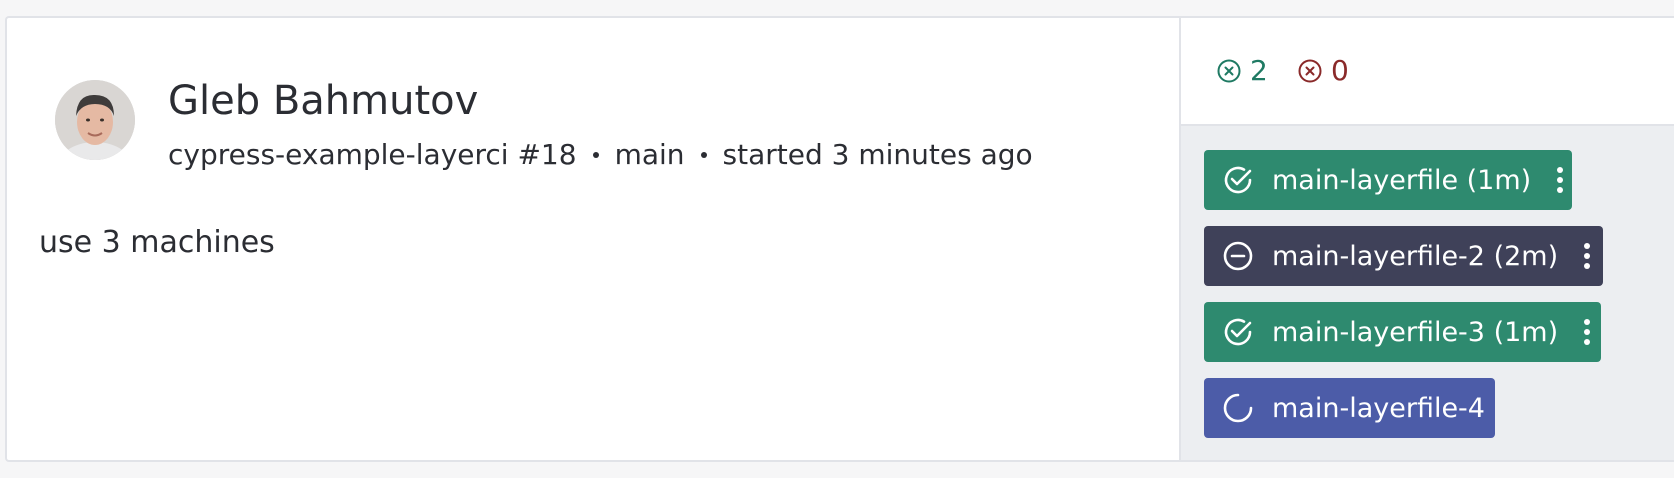  I want to click on group-item: main-layerfile-2 (2m), so click(1403, 256).